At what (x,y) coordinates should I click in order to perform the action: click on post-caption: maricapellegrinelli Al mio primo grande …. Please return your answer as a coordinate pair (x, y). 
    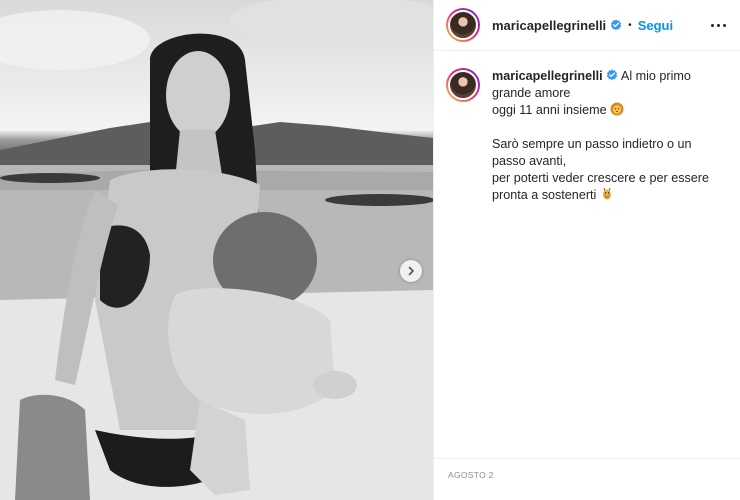
    Looking at the image, I should click on (587, 127).